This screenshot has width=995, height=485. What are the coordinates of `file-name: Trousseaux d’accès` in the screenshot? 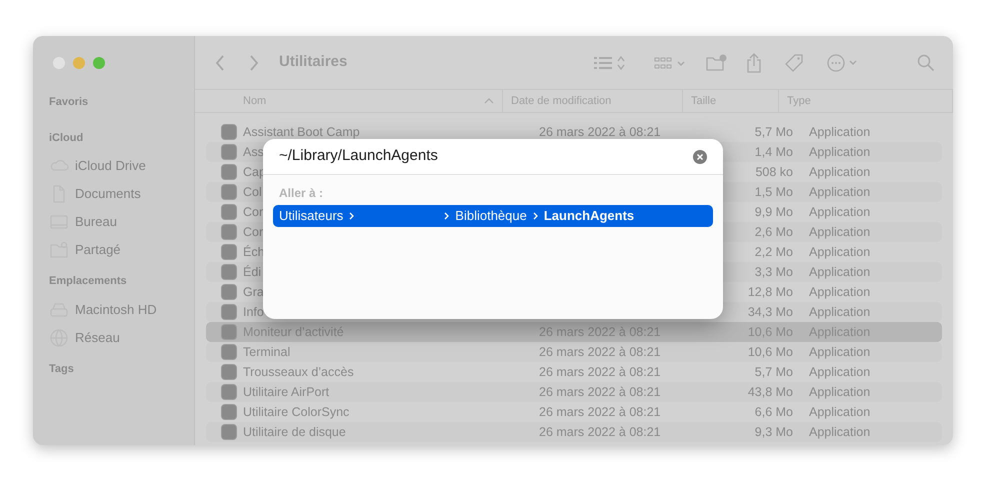 It's located at (298, 372).